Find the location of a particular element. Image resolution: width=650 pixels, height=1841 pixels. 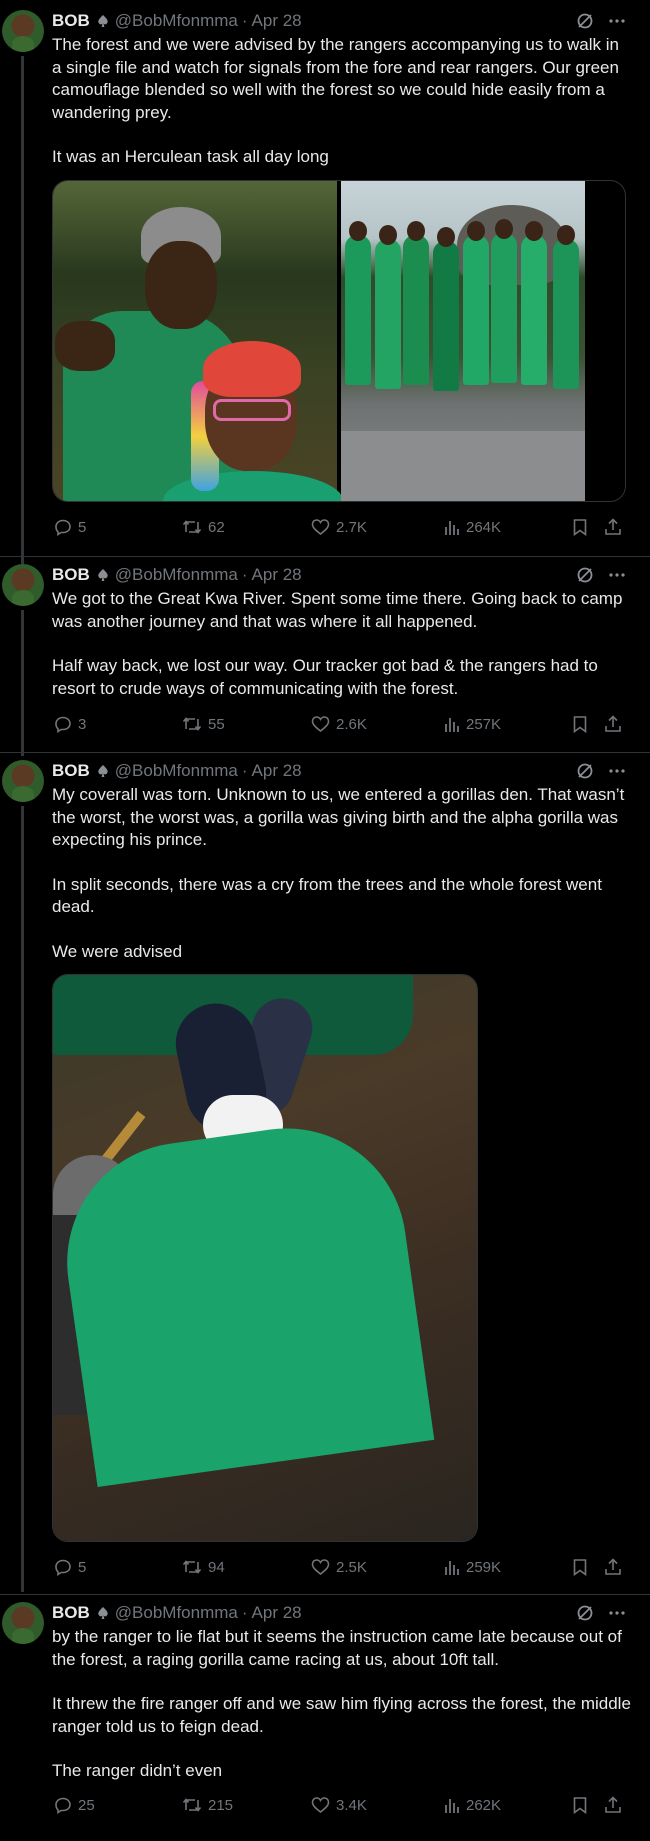

repost-count: 55 is located at coordinates (216, 724).